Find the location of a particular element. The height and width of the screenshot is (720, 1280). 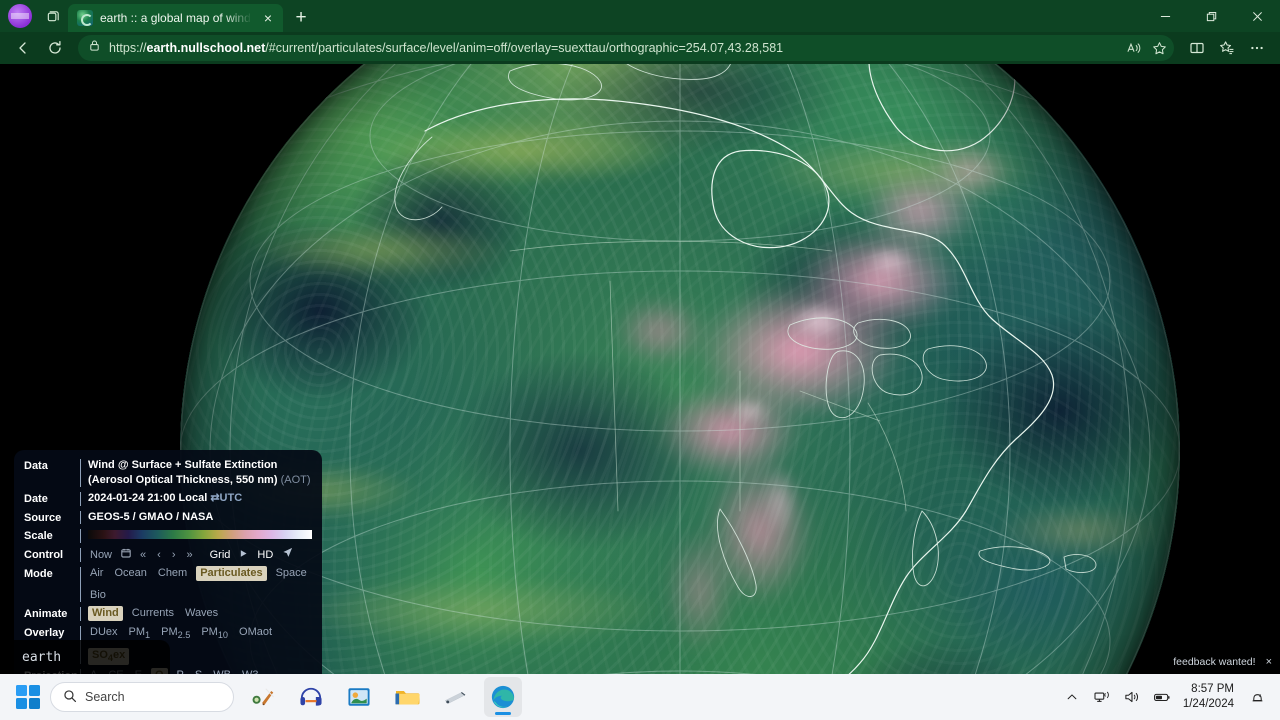

clock-date: 1/24/2024 is located at coordinates (1208, 704).